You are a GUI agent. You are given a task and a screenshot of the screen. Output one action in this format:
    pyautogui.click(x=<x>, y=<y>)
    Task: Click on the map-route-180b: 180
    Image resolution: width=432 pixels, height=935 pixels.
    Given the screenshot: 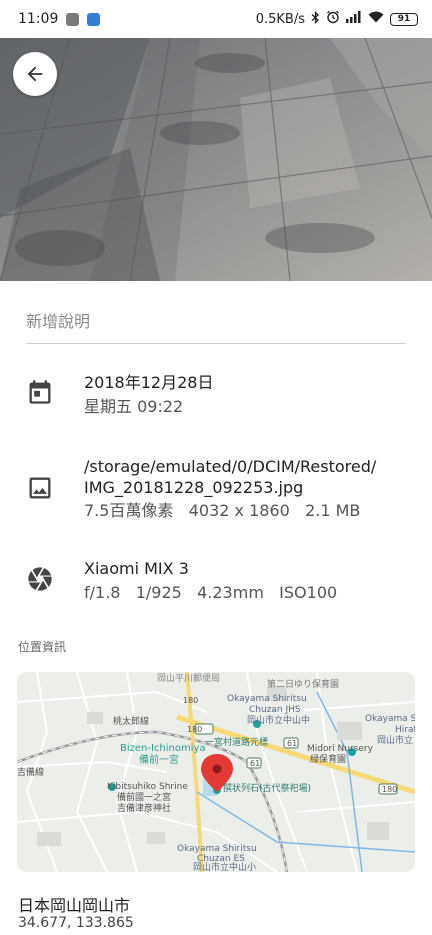 What is the action you would take?
    pyautogui.click(x=195, y=729)
    